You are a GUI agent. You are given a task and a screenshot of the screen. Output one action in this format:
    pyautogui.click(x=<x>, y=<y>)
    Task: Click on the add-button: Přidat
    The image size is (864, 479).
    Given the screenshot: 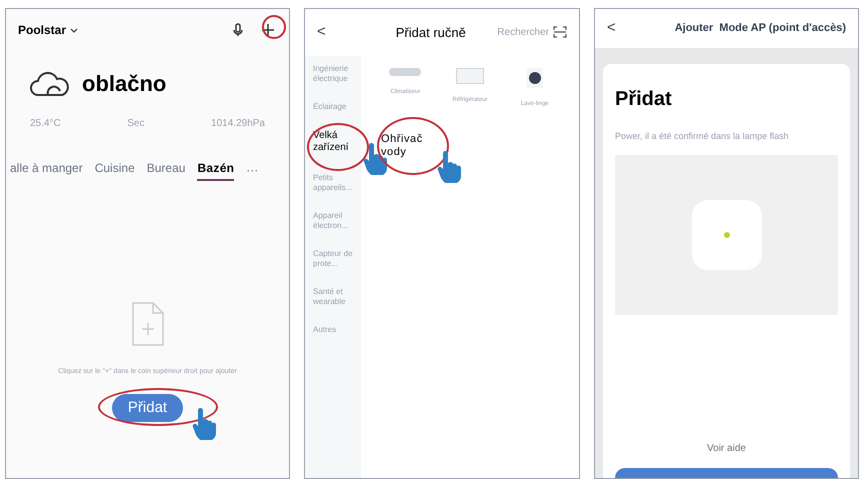 What is the action you would take?
    pyautogui.click(x=148, y=408)
    